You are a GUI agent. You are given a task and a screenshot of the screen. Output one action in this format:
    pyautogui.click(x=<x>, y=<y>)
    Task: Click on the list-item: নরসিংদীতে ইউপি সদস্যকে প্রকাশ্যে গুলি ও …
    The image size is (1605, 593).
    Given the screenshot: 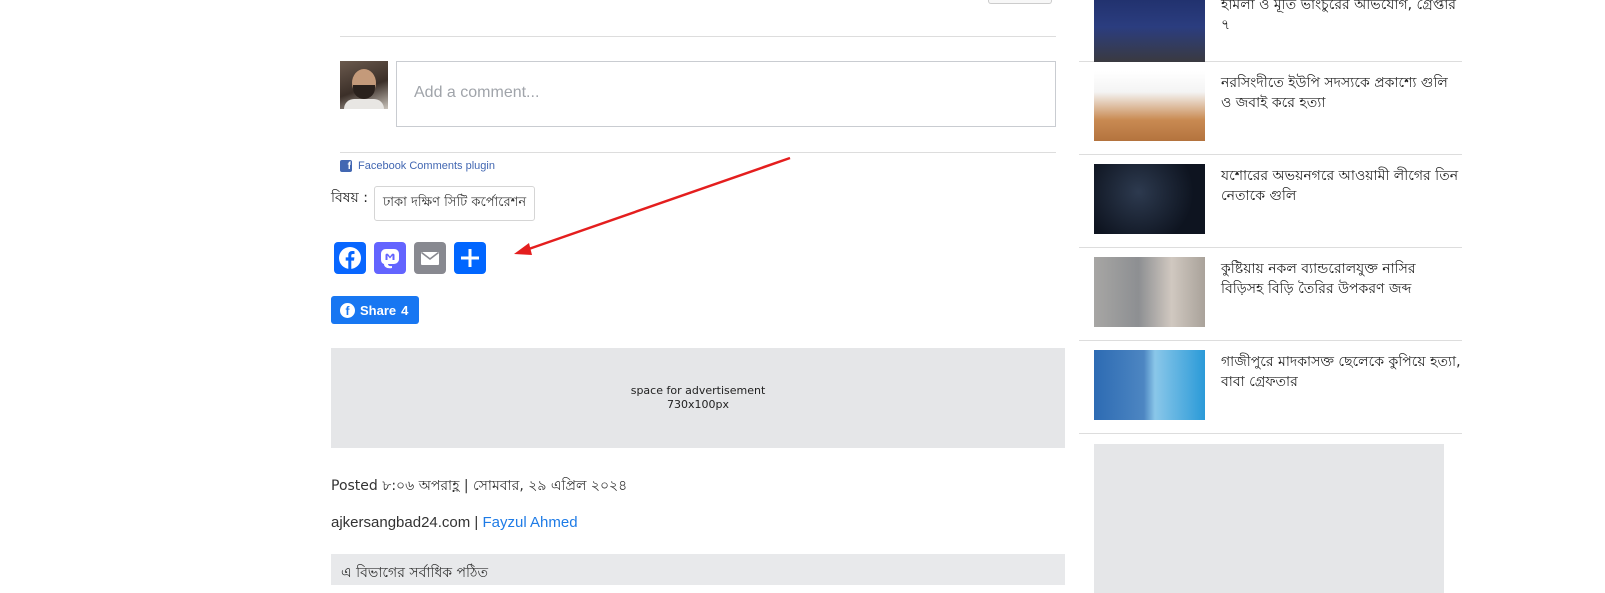 What is the action you would take?
    pyautogui.click(x=1270, y=108)
    